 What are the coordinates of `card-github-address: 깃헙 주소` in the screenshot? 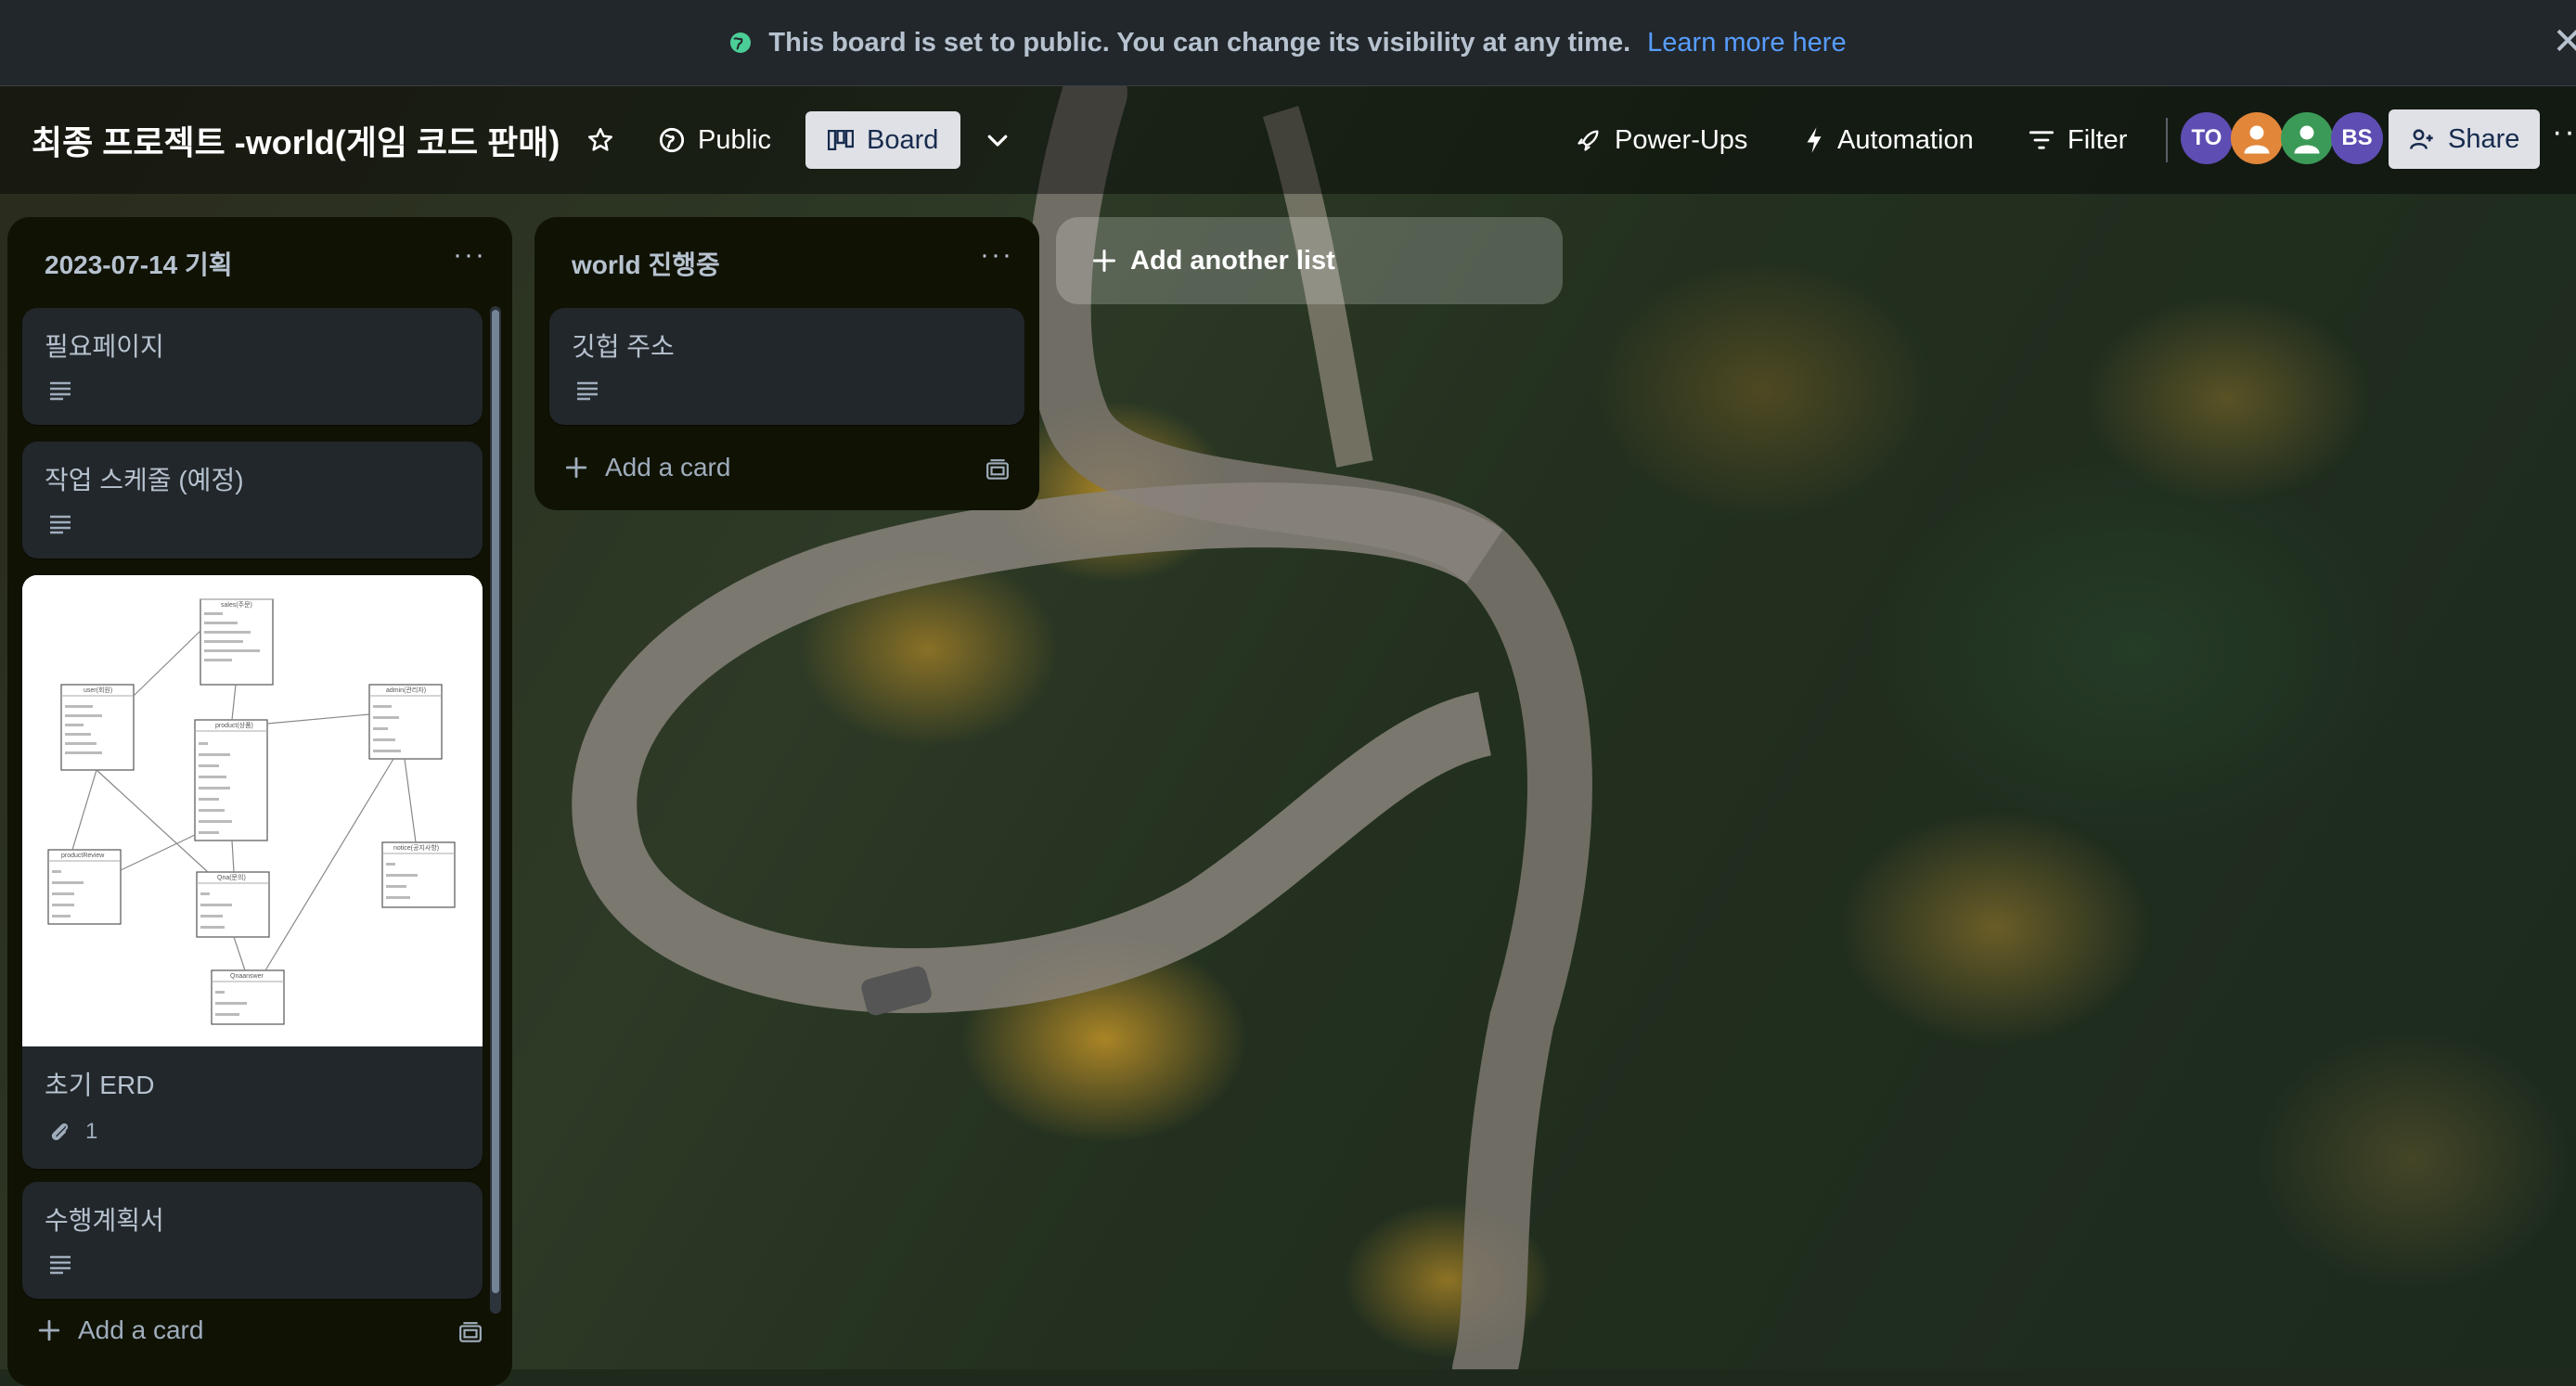 It's located at (786, 366).